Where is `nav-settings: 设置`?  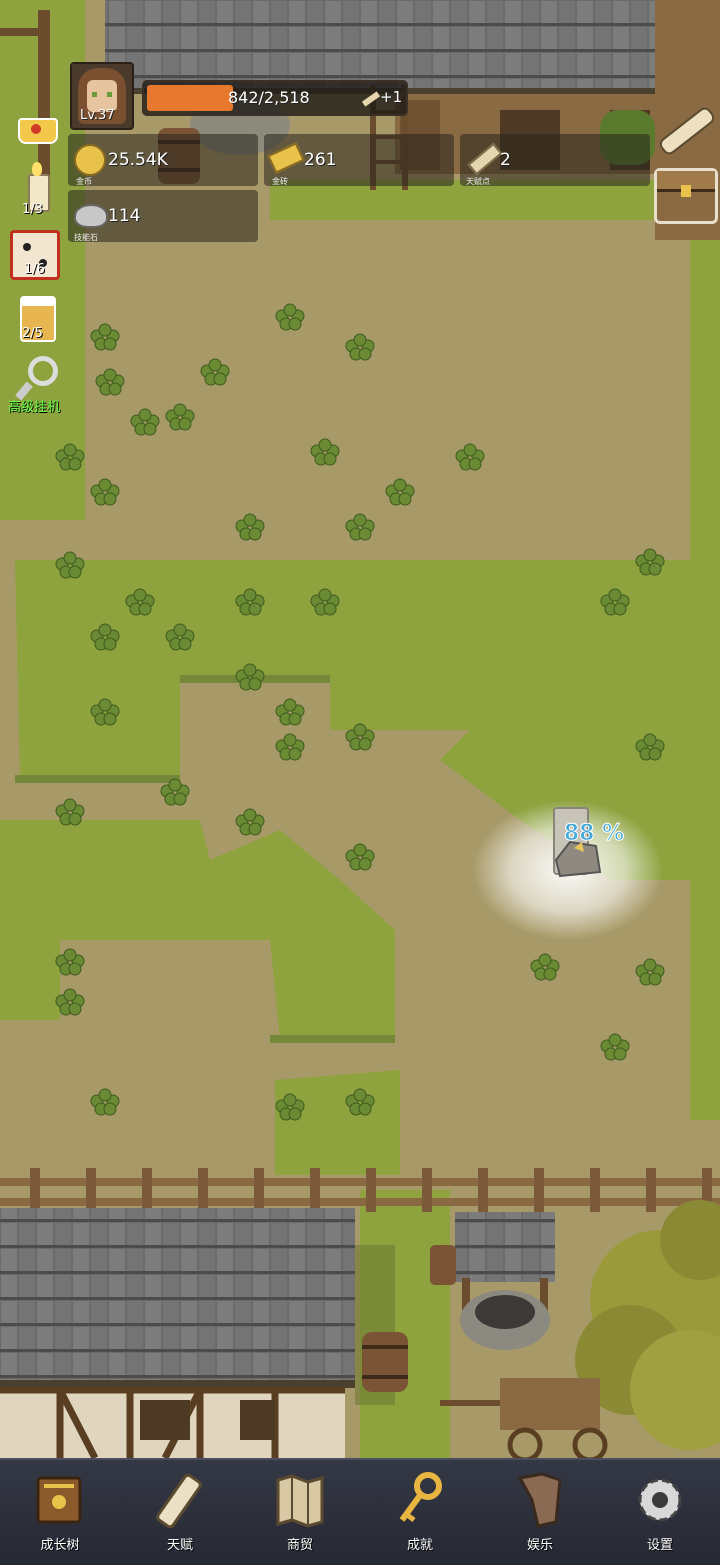
nav-settings: 设置 is located at coordinates (660, 1512).